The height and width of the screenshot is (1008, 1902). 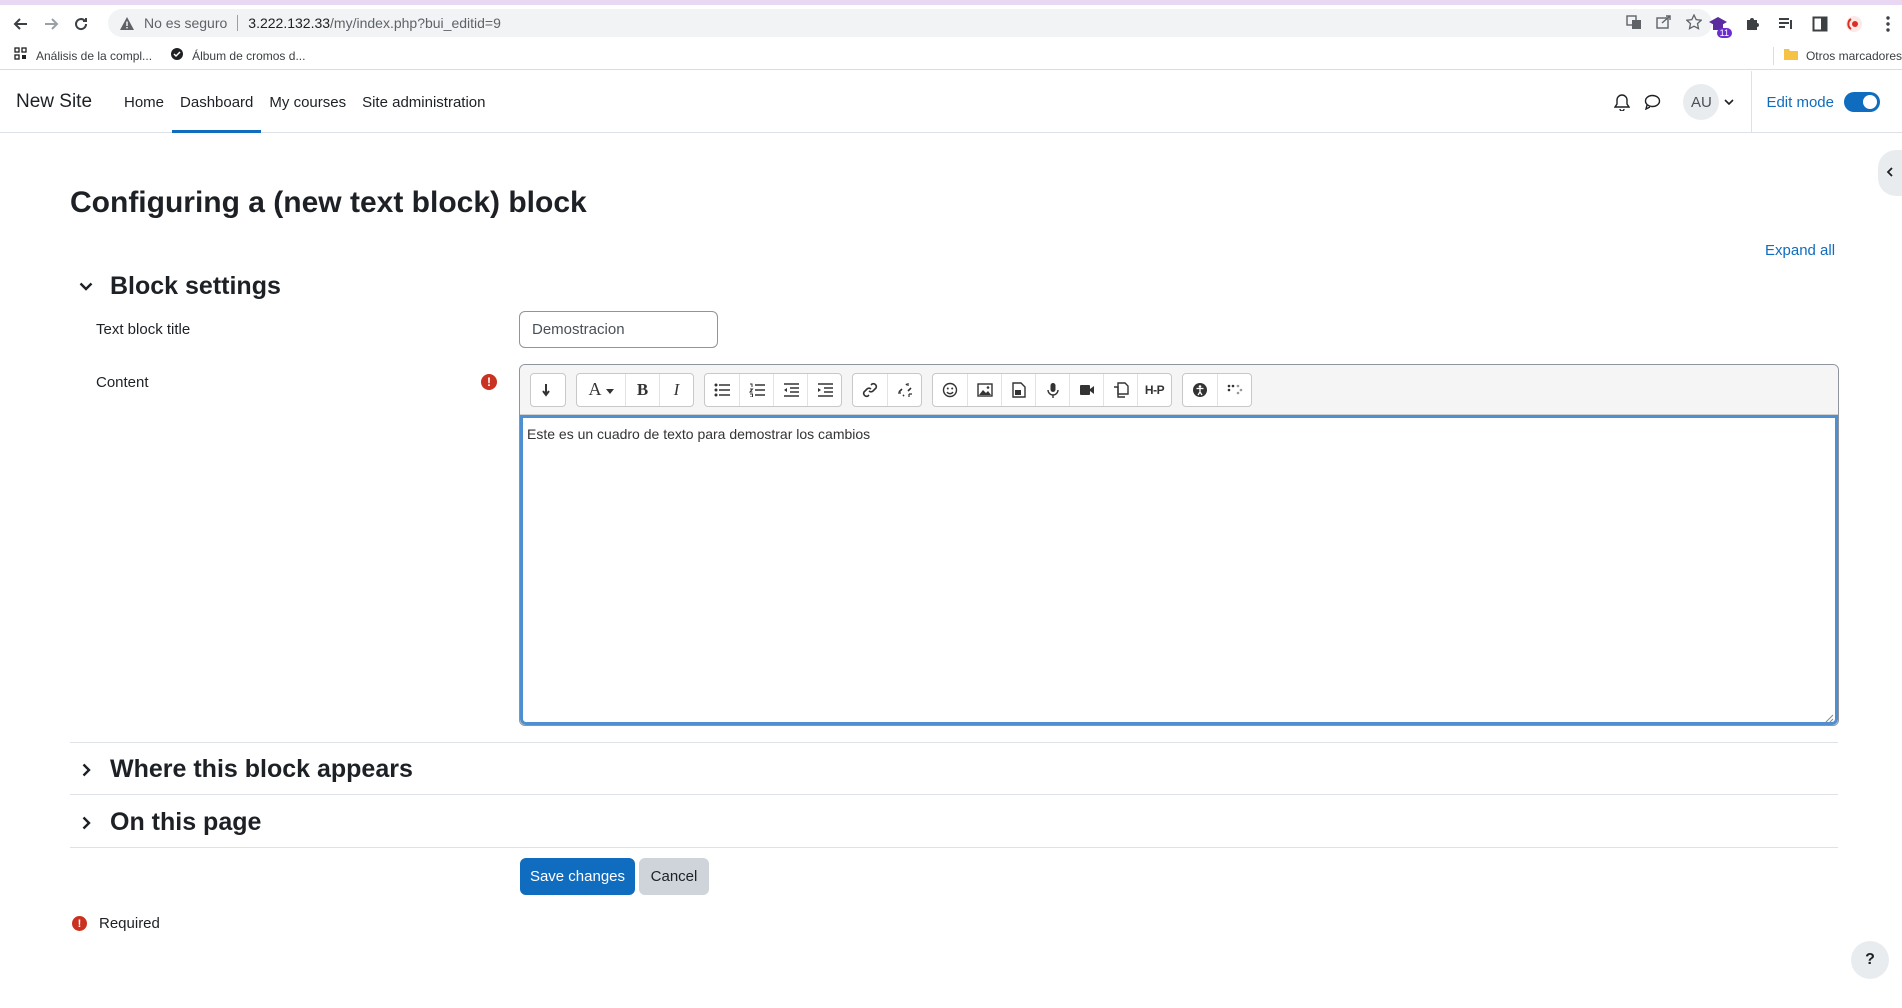 What do you see at coordinates (1652, 102) in the screenshot?
I see `messages-chat-icon` at bounding box center [1652, 102].